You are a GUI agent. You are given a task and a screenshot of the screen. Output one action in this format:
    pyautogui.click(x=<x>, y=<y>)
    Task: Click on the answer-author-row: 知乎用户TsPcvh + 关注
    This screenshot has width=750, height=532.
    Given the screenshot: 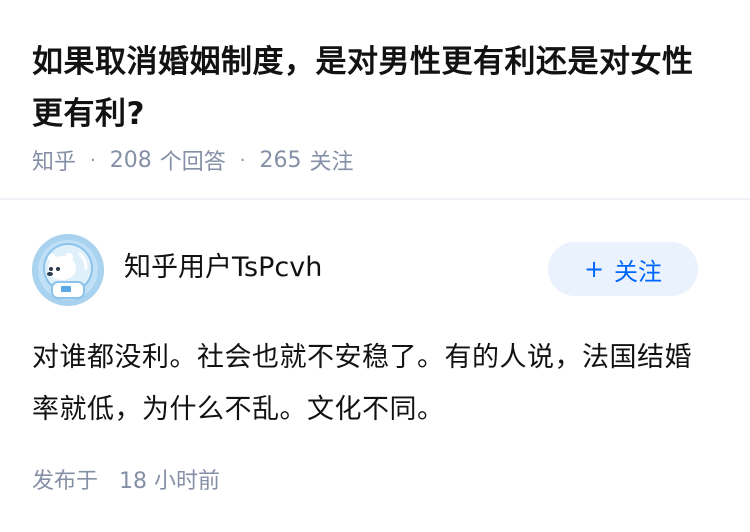 What is the action you would take?
    pyautogui.click(x=375, y=270)
    